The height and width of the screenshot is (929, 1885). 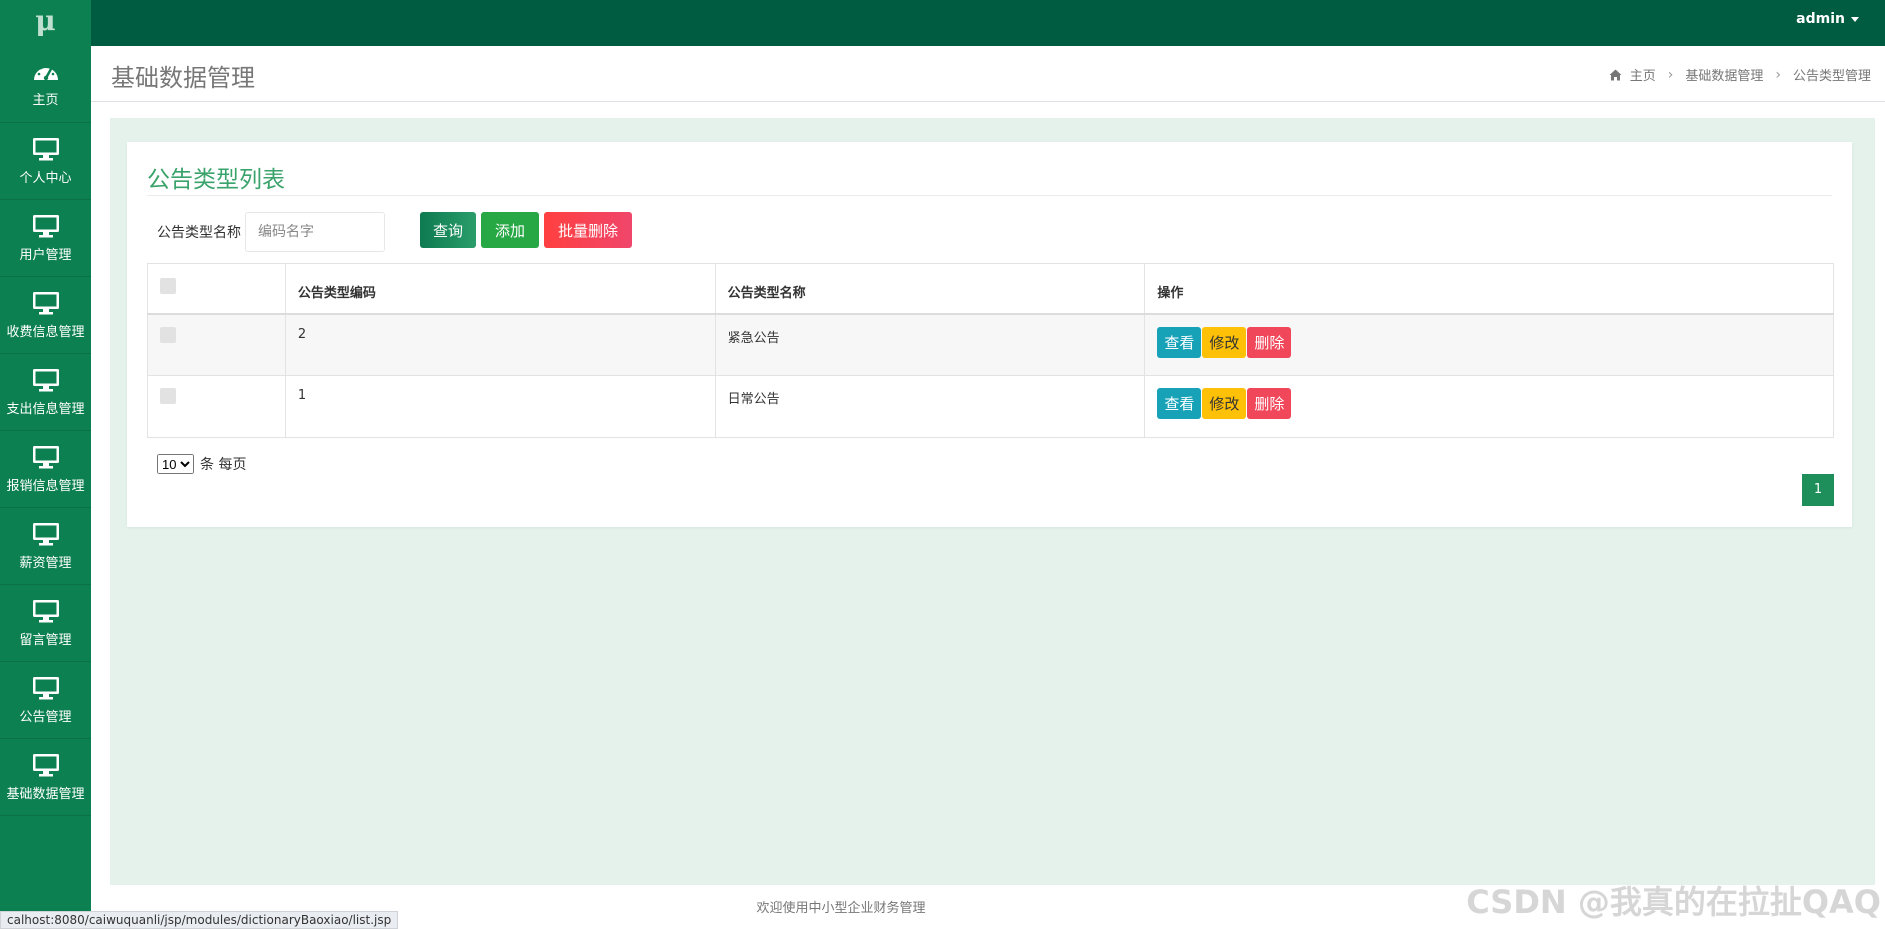 What do you see at coordinates (183, 78) in the screenshot?
I see `page-title: 基础数据管理` at bounding box center [183, 78].